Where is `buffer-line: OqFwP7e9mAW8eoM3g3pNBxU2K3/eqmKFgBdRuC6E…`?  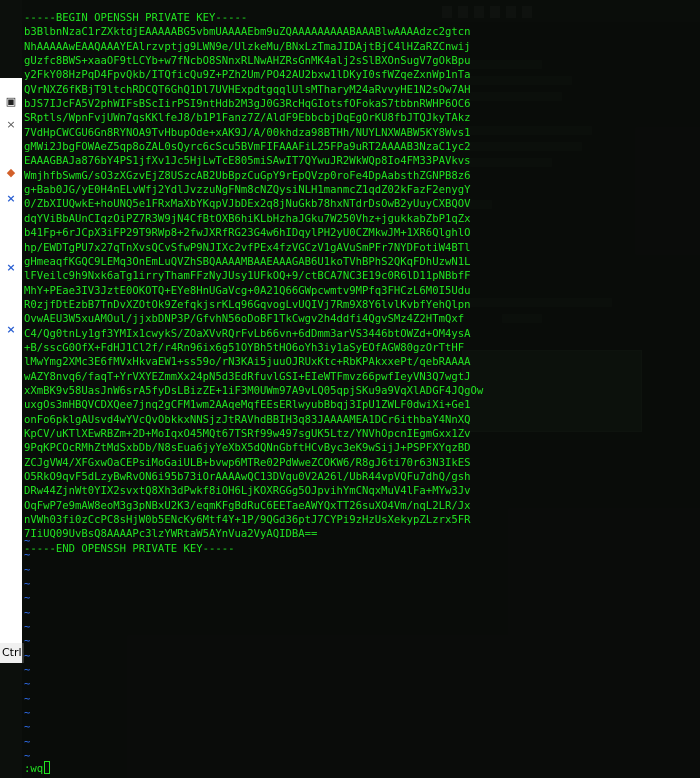 buffer-line: OqFwP7e9mAW8eoM3g3pNBxU2K3/eqmKFgBdRuC6E… is located at coordinates (247, 505).